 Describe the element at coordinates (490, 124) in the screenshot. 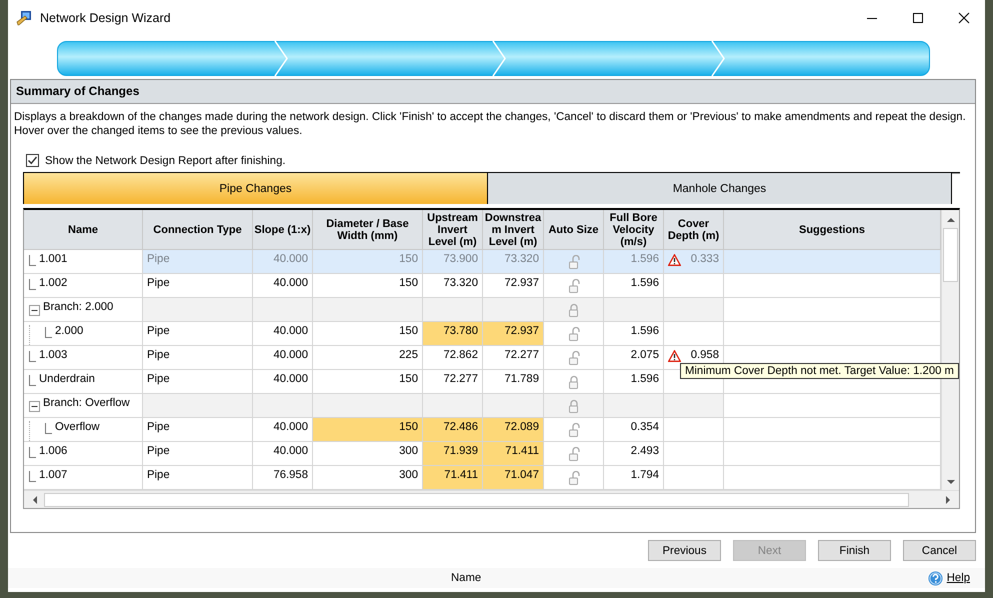

I see `description-text: Displays a breakdown of the changes made during the network design. Click 'Finish' to accept the changes, 'Cancel' to discard them or 'Previous' to make amendments and repeat the design. Hover over the changed items to see the previous values.` at that location.